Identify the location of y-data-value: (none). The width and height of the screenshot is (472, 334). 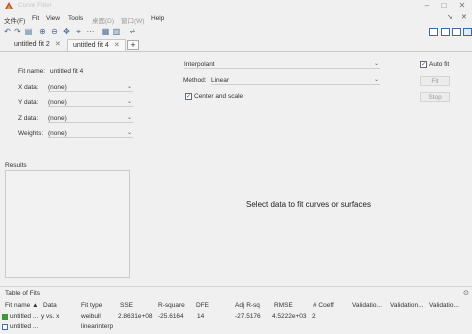
(57, 102).